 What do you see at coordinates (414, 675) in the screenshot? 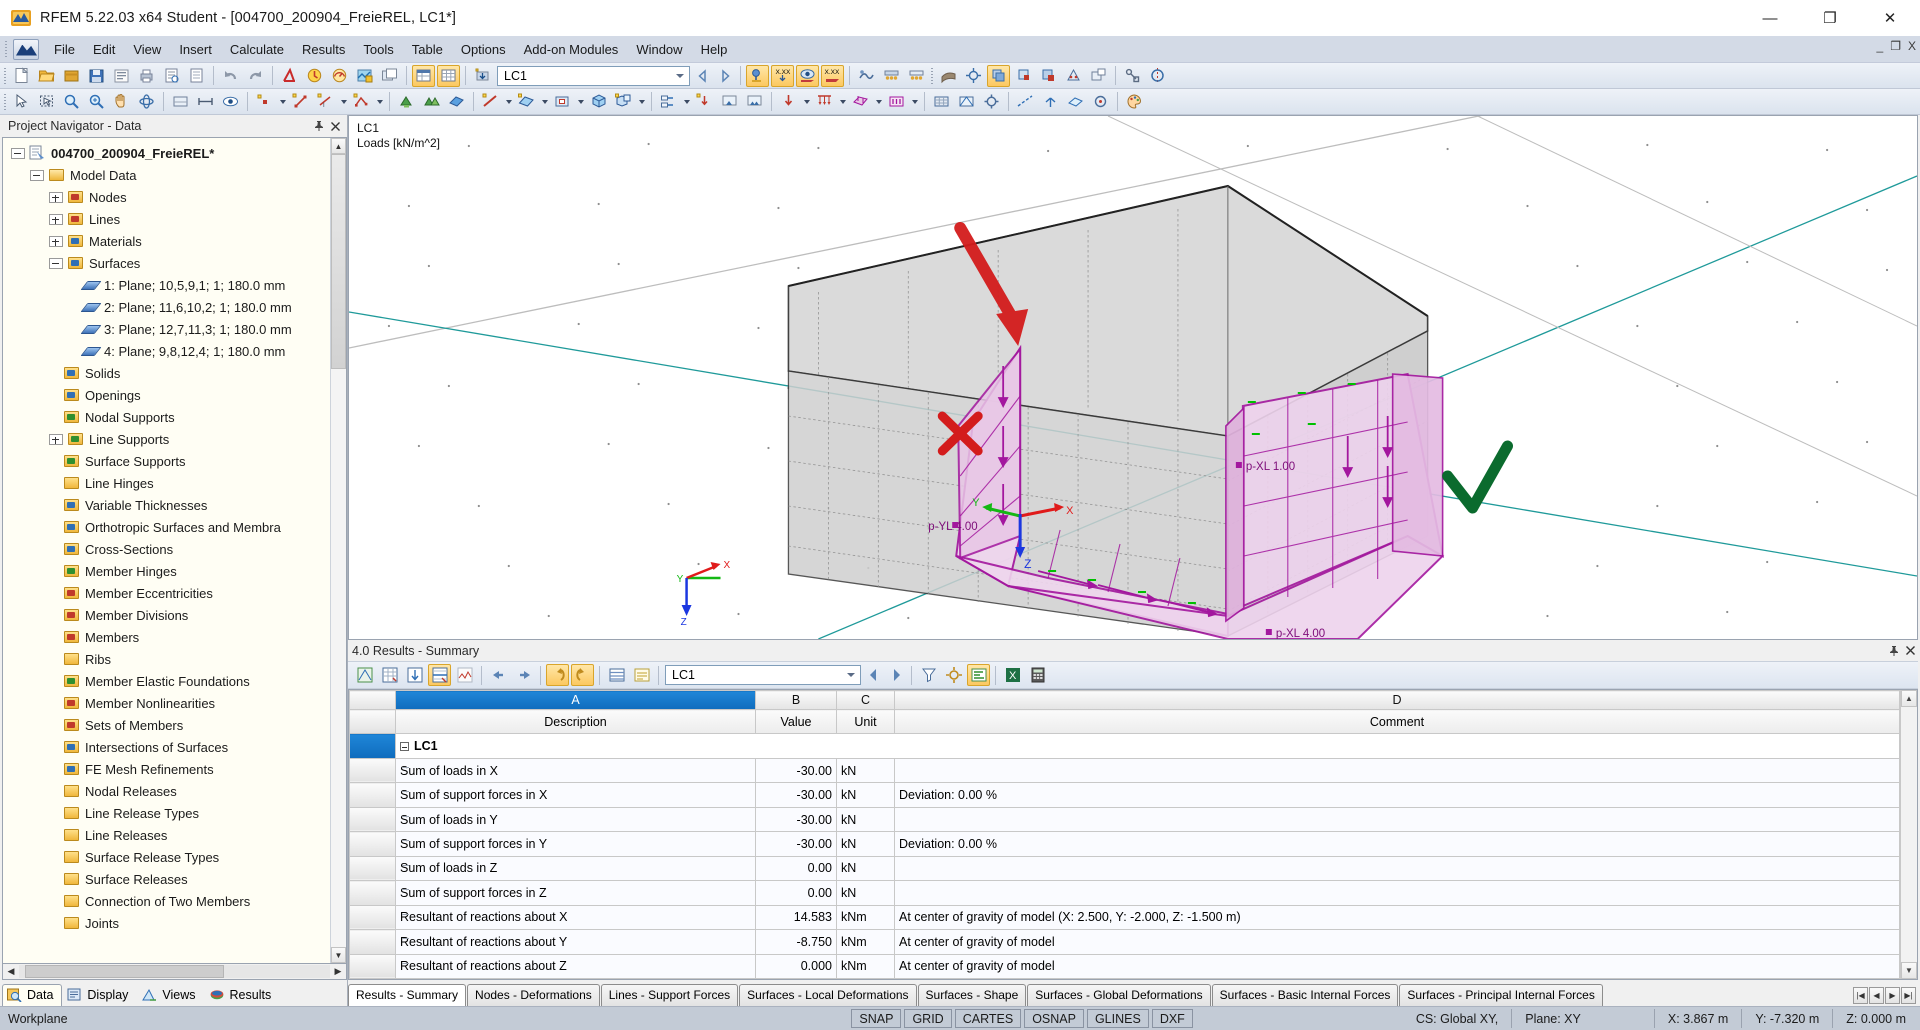
I see `results-sort-button` at bounding box center [414, 675].